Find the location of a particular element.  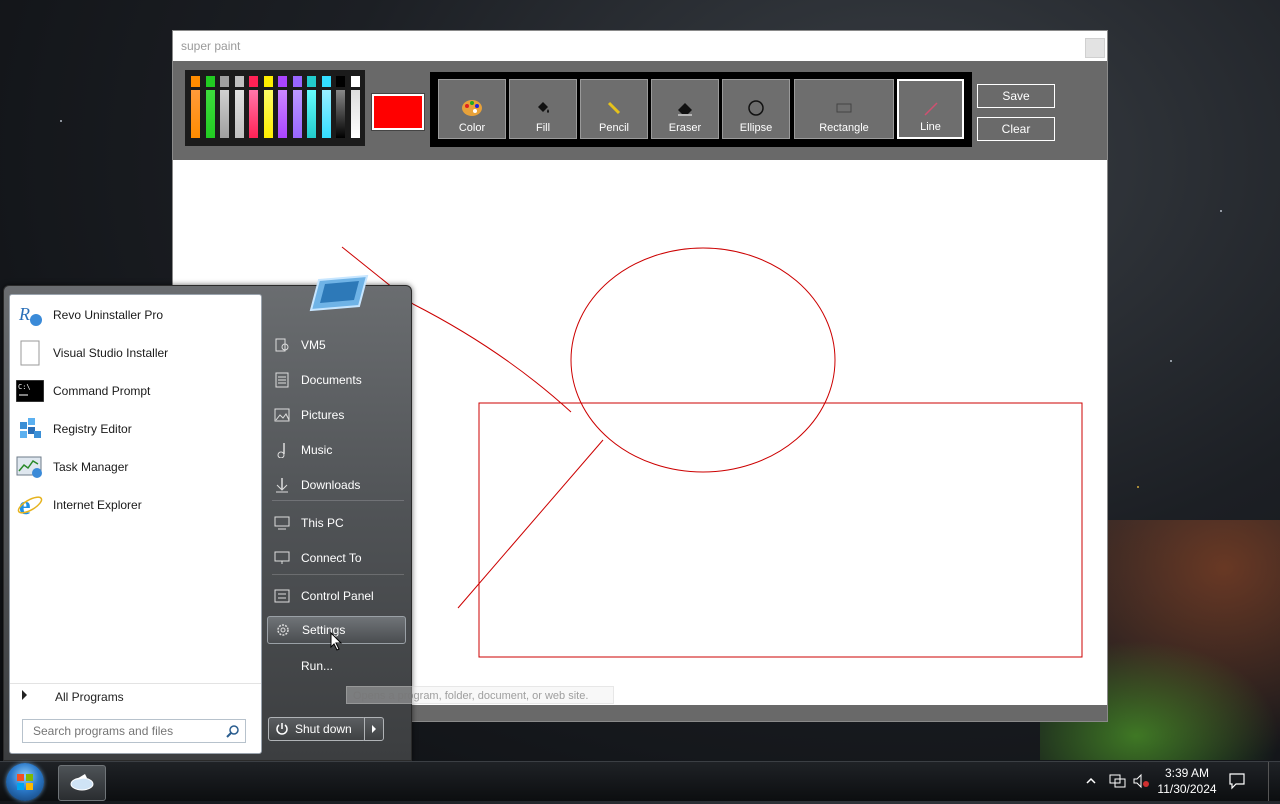

show-desktop-button is located at coordinates (1274, 781).